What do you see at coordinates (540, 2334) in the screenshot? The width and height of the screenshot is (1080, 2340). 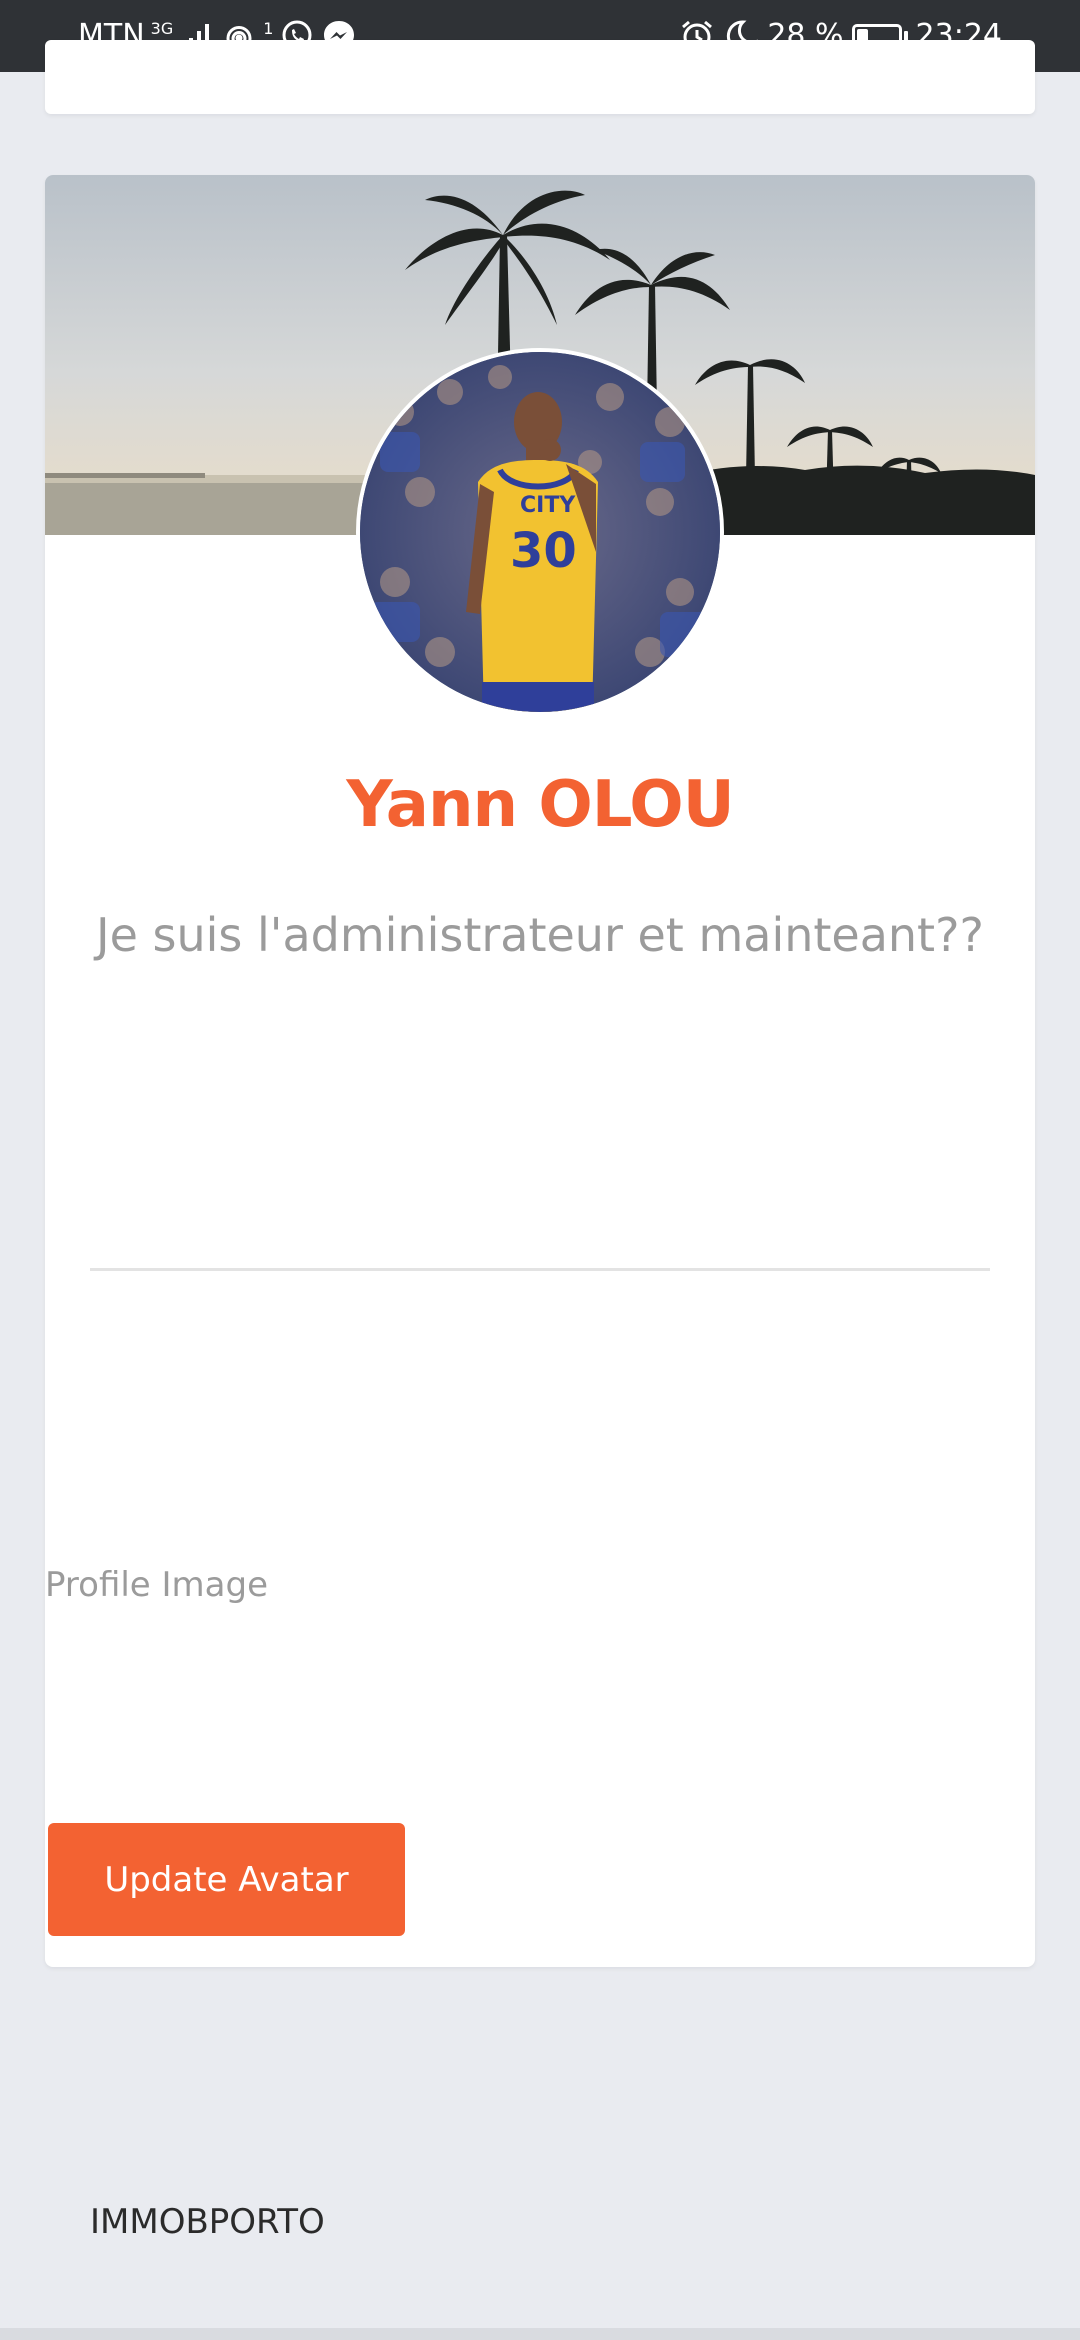 I see `bottom-strip` at bounding box center [540, 2334].